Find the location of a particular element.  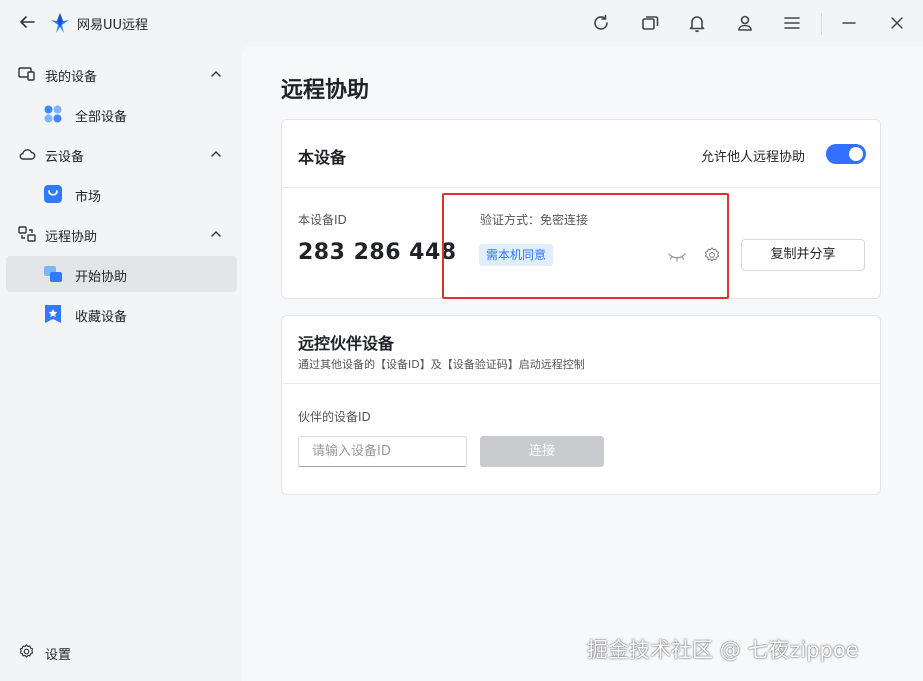

start-assist-icon is located at coordinates (53, 274).